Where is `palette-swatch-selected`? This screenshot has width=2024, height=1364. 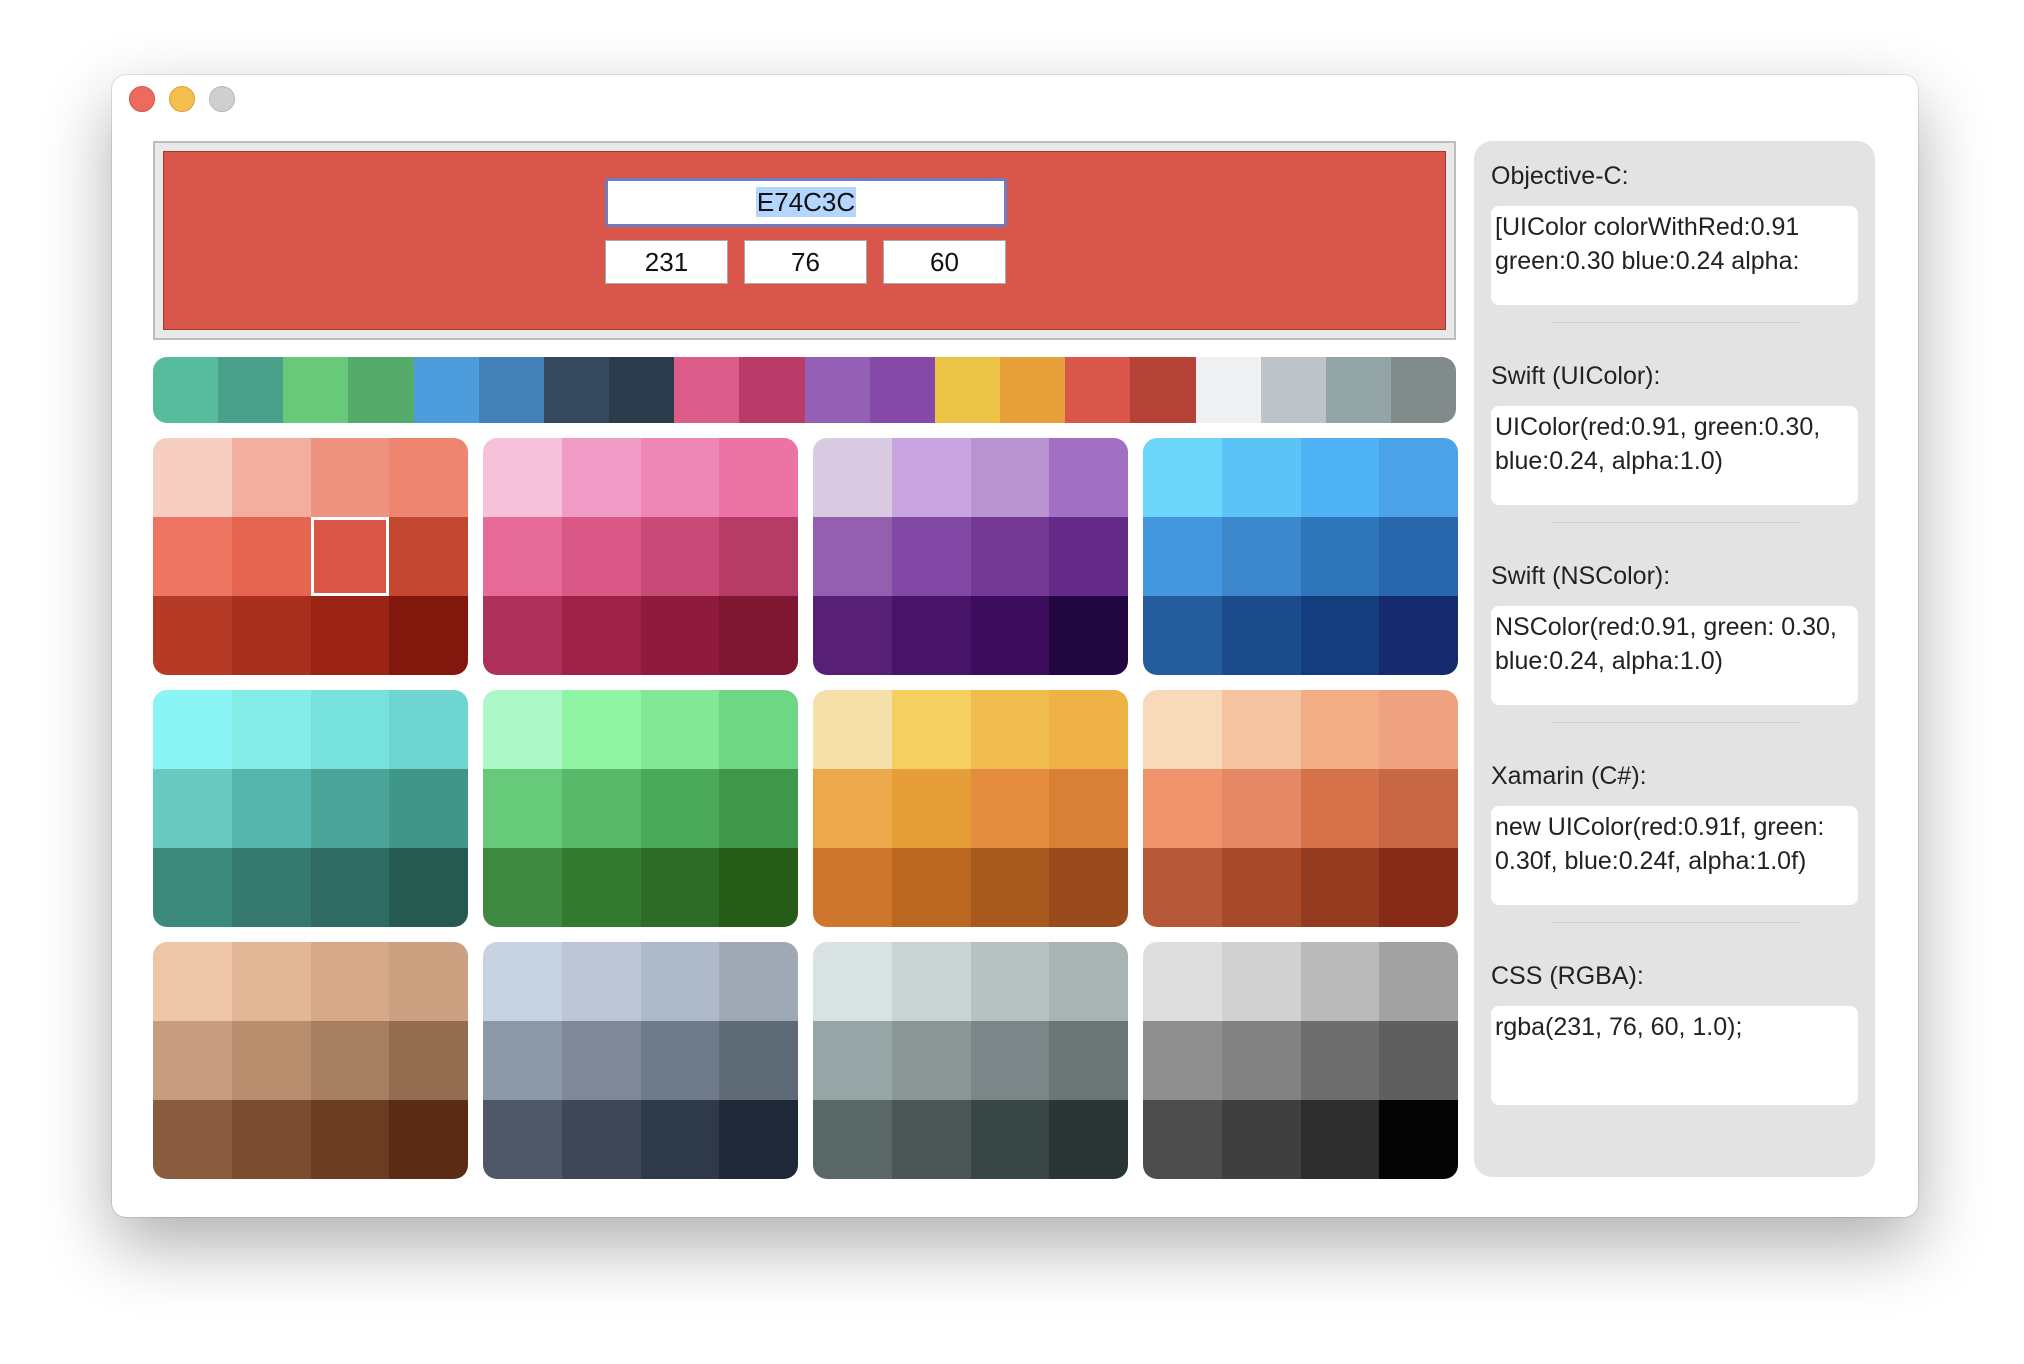 palette-swatch-selected is located at coordinates (350, 556).